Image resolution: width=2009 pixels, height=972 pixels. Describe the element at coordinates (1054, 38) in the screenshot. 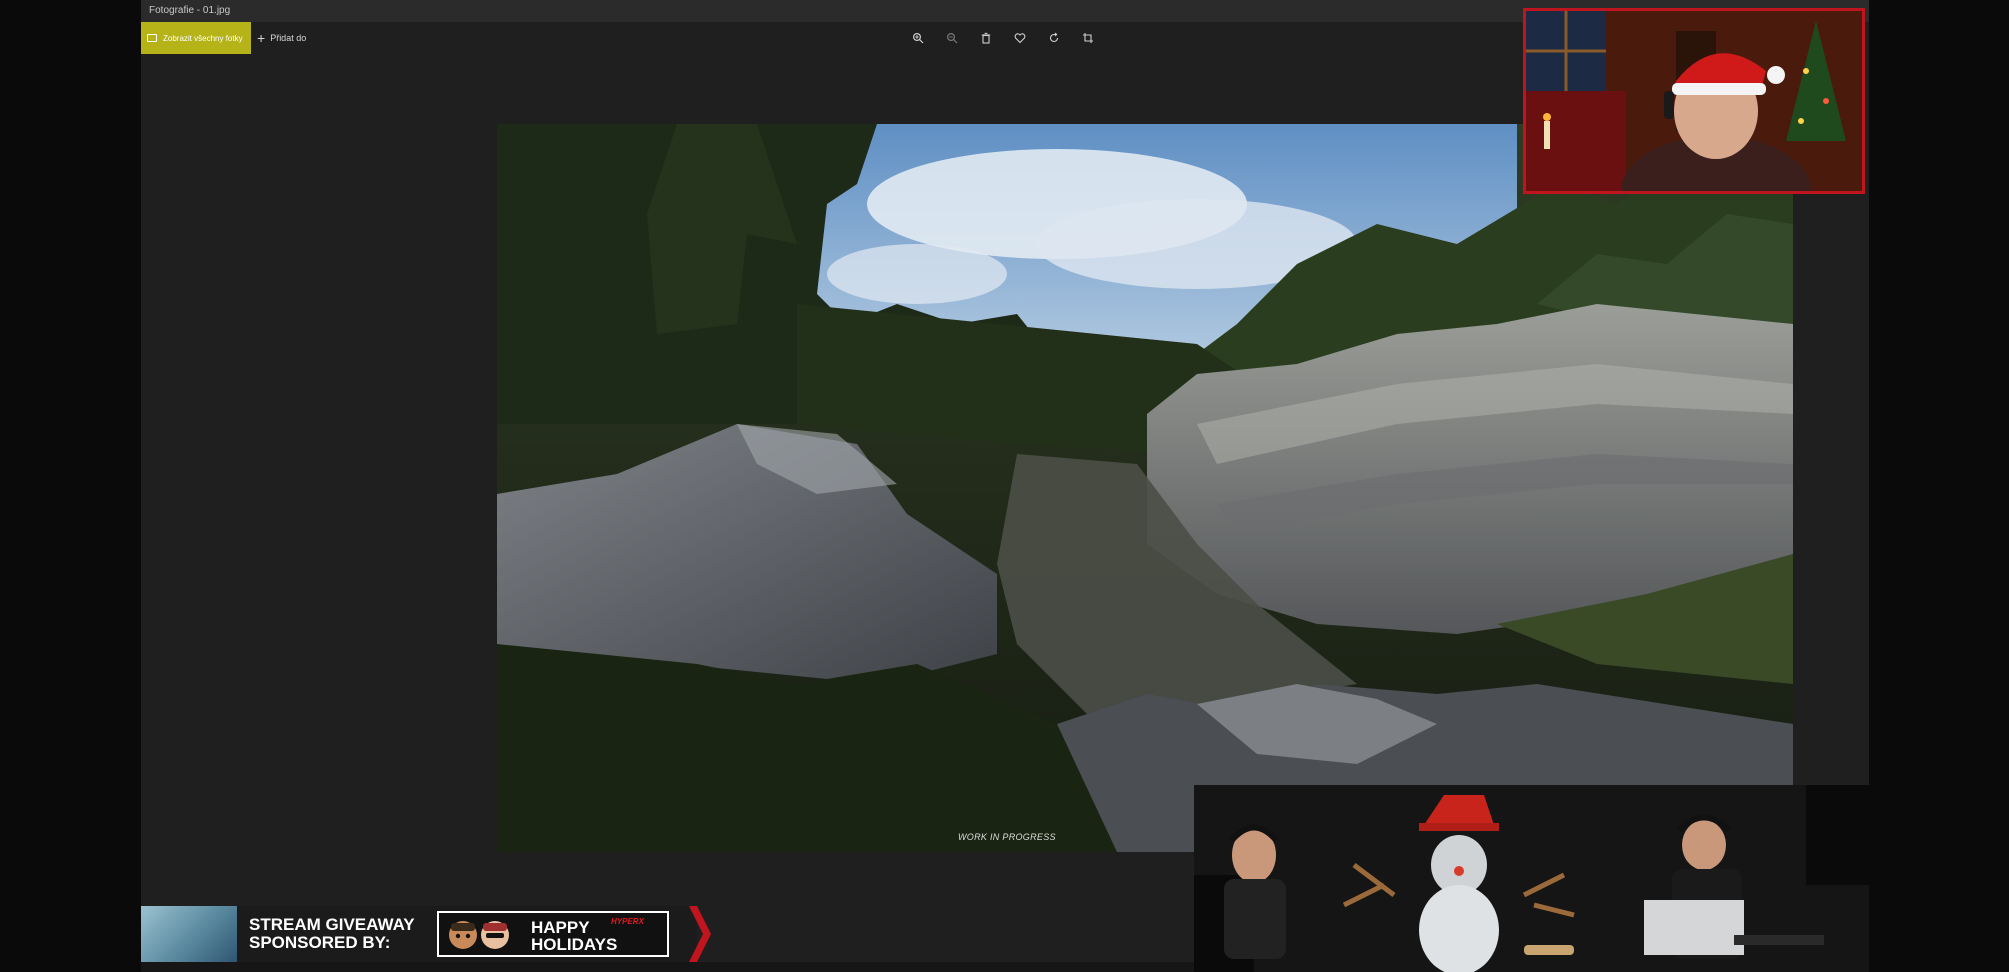

I see `rotate-icon` at that location.